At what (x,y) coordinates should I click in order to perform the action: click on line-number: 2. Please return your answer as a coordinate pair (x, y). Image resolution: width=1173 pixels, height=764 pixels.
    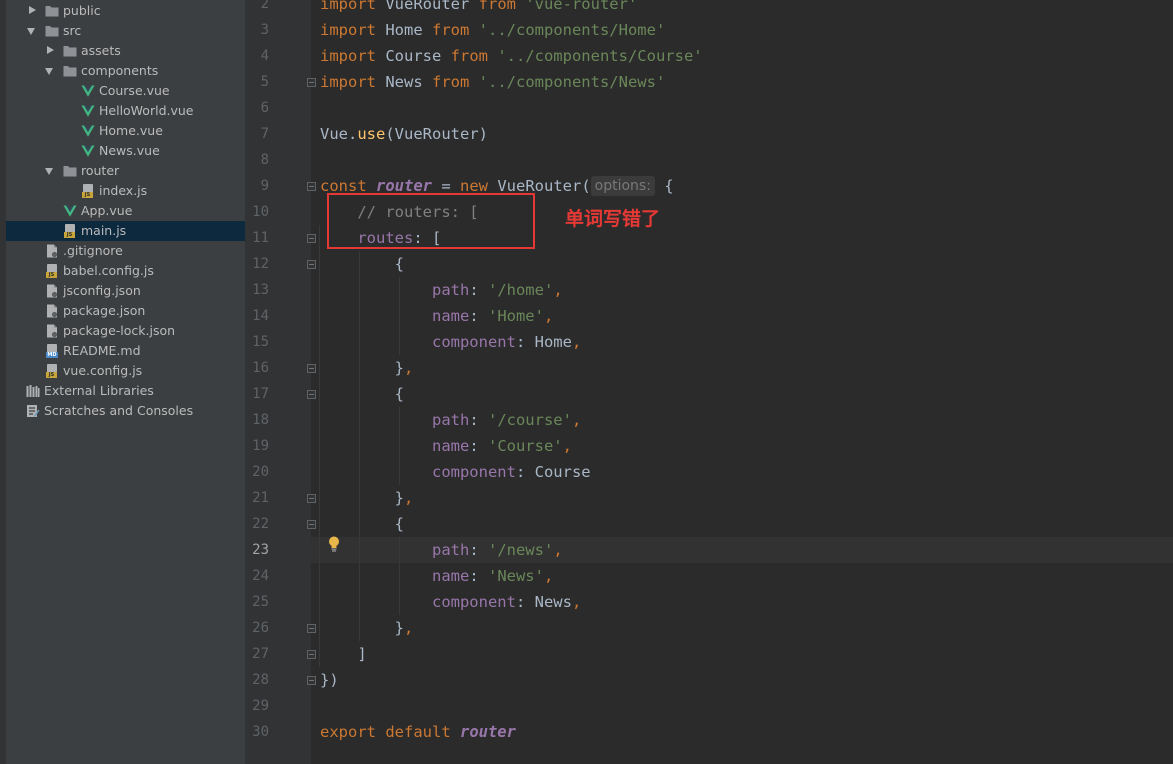
    Looking at the image, I should click on (264, 6).